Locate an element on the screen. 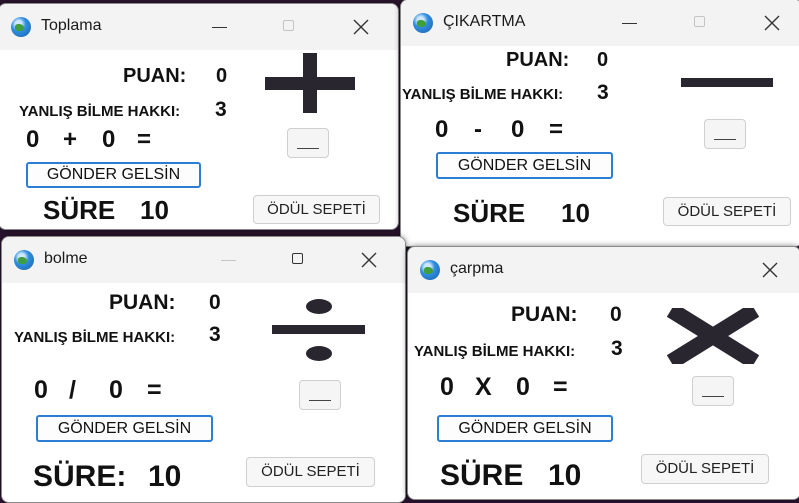  question-operator: X is located at coordinates (483, 387).